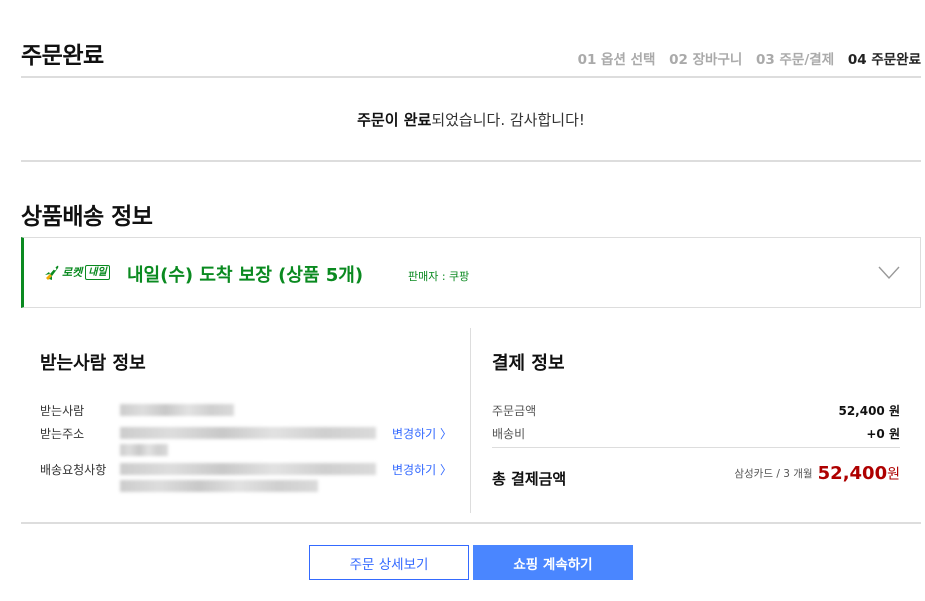 The width and height of the screenshot is (925, 601). I want to click on payment-divider, so click(696, 447).